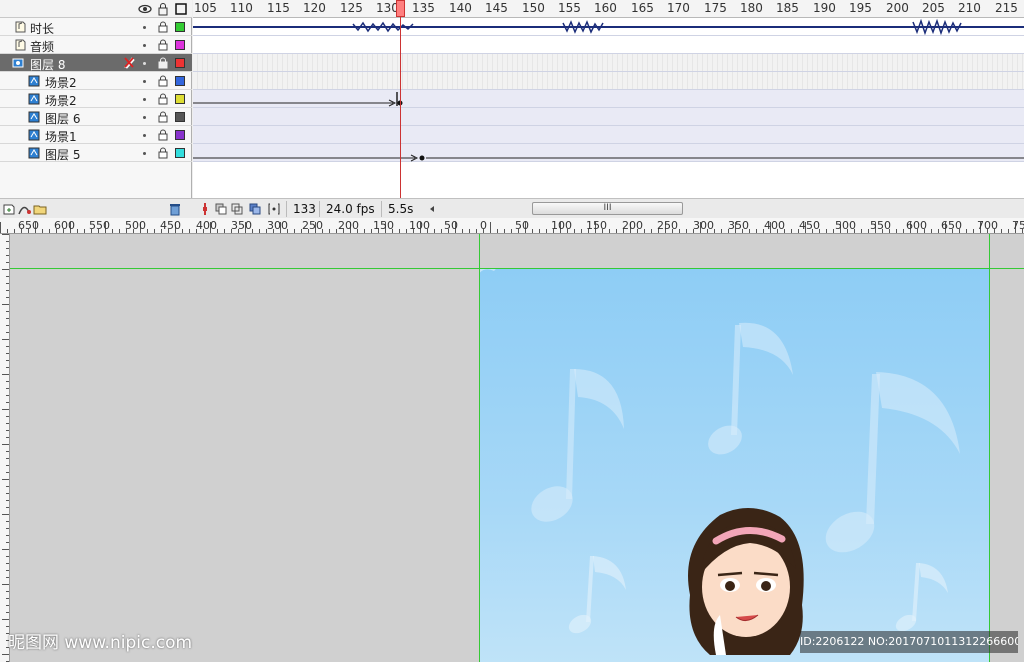 The height and width of the screenshot is (662, 1024). I want to click on frame-number: 145, so click(496, 8).